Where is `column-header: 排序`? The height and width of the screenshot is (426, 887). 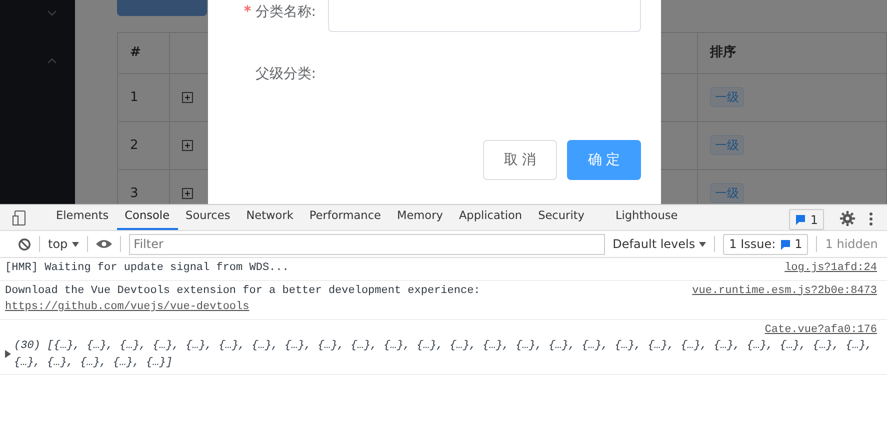
column-header: 排序 is located at coordinates (723, 52).